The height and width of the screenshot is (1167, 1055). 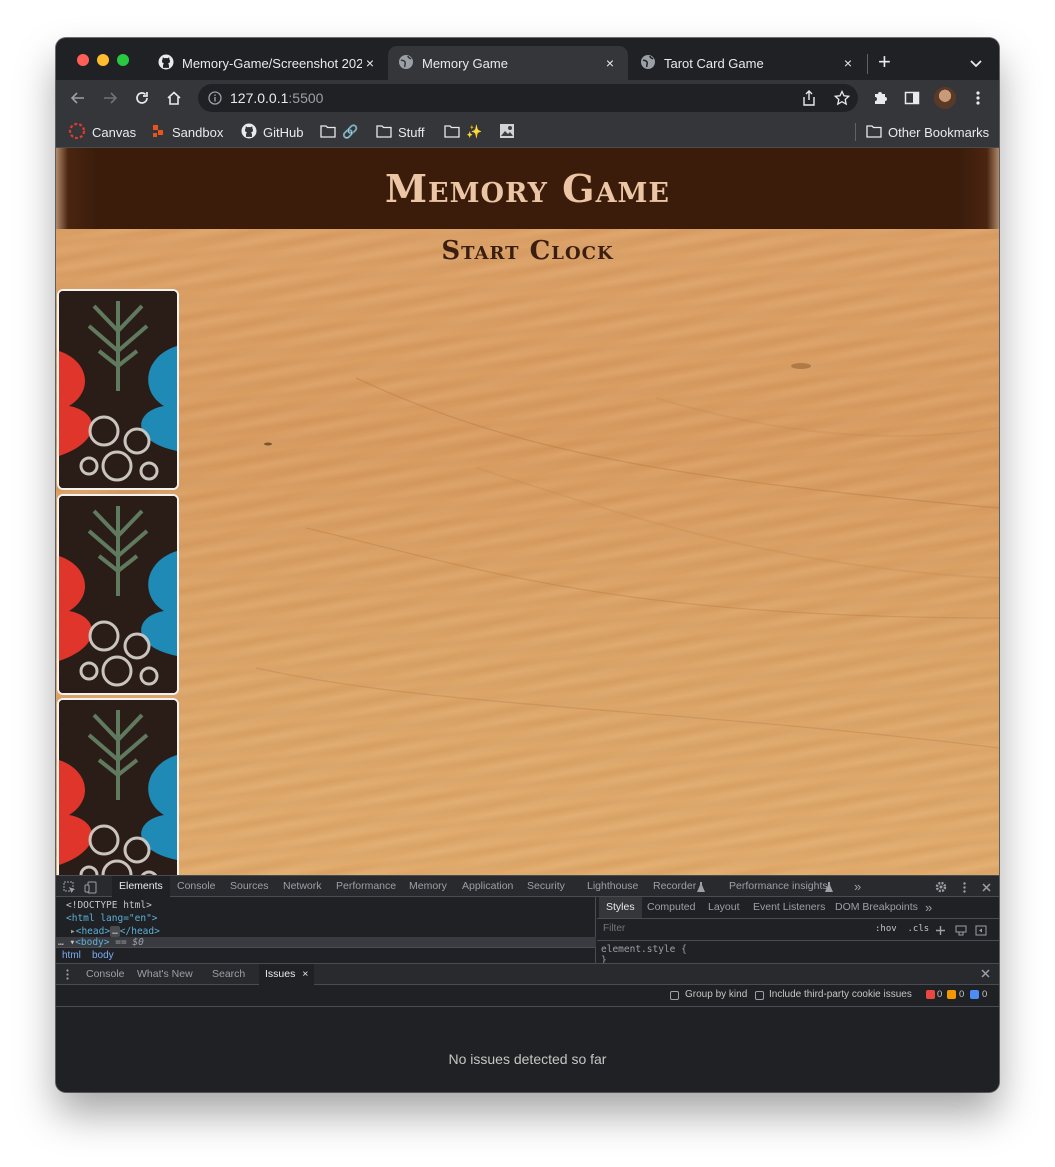 I want to click on share-icon, so click(x=809, y=100).